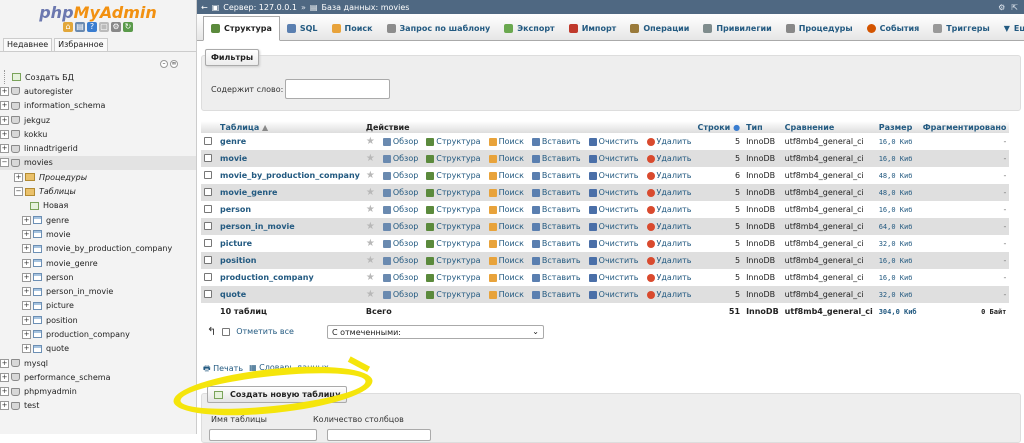 The image size is (1024, 443). Describe the element at coordinates (263, 435) in the screenshot. I see `table-name-input` at that location.